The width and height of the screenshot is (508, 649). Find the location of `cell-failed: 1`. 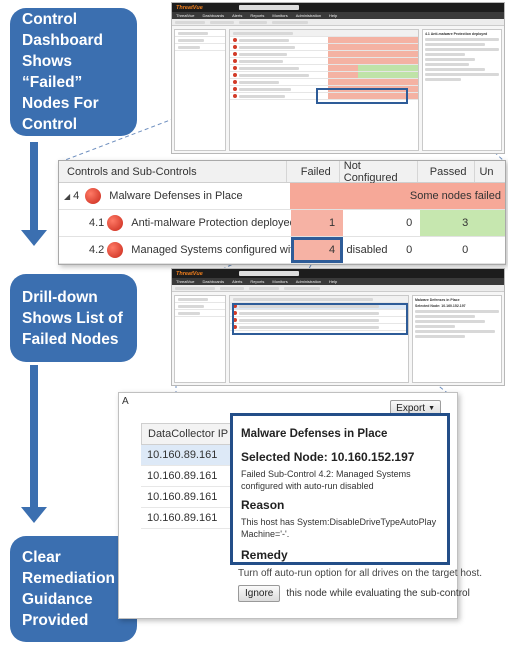

cell-failed: 1 is located at coordinates (317, 223).